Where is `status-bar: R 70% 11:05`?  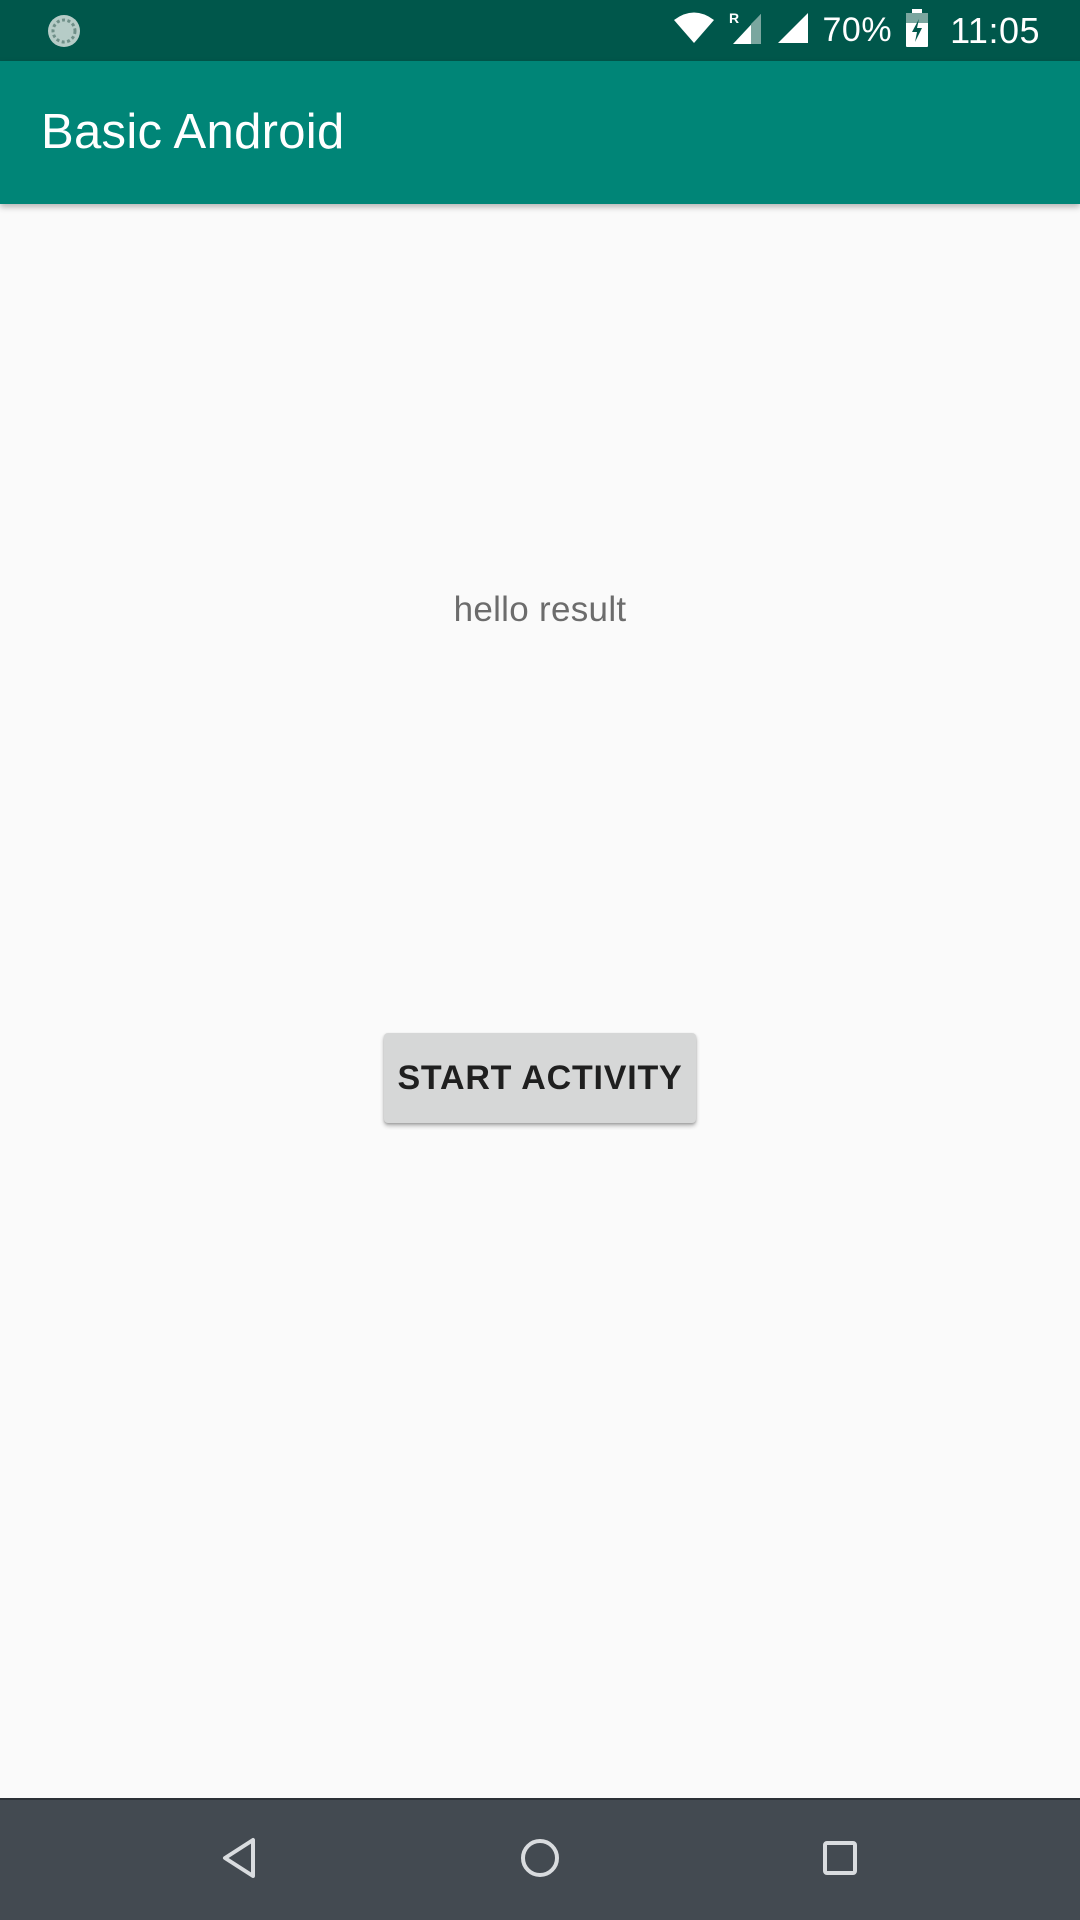
status-bar: R 70% 11:05 is located at coordinates (540, 30).